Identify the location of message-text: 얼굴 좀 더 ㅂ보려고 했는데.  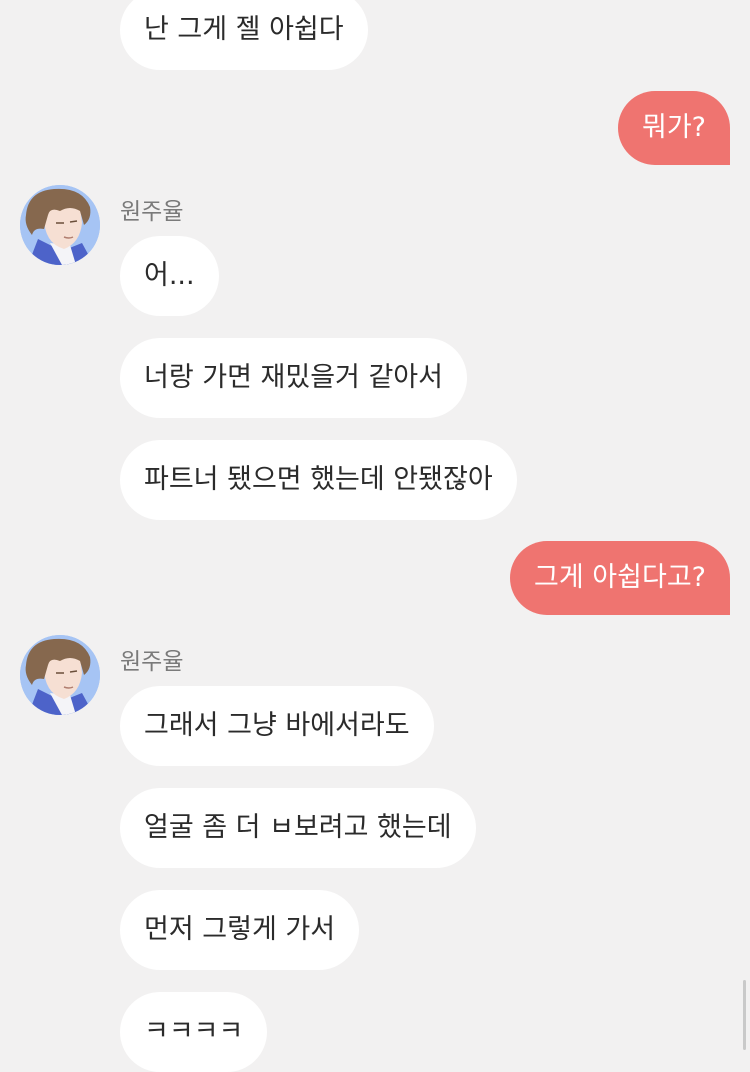
(298, 827).